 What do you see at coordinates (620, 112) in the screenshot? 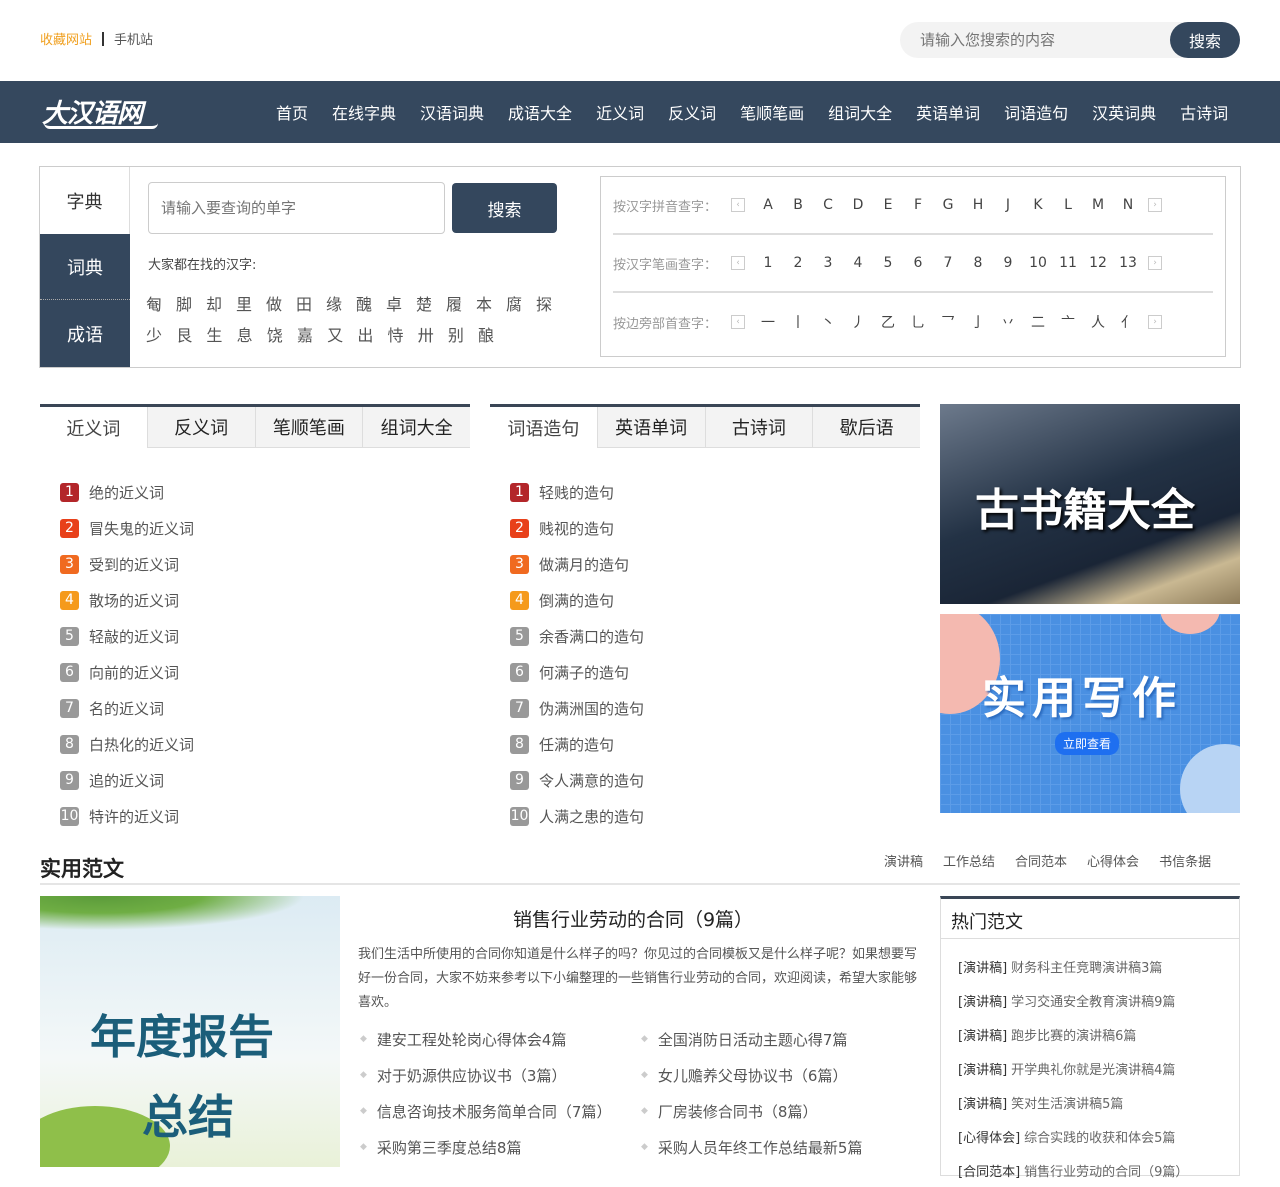
I see `nav-item: 近义词` at bounding box center [620, 112].